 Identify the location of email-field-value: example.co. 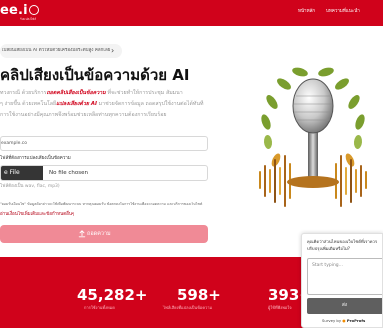
(14, 143).